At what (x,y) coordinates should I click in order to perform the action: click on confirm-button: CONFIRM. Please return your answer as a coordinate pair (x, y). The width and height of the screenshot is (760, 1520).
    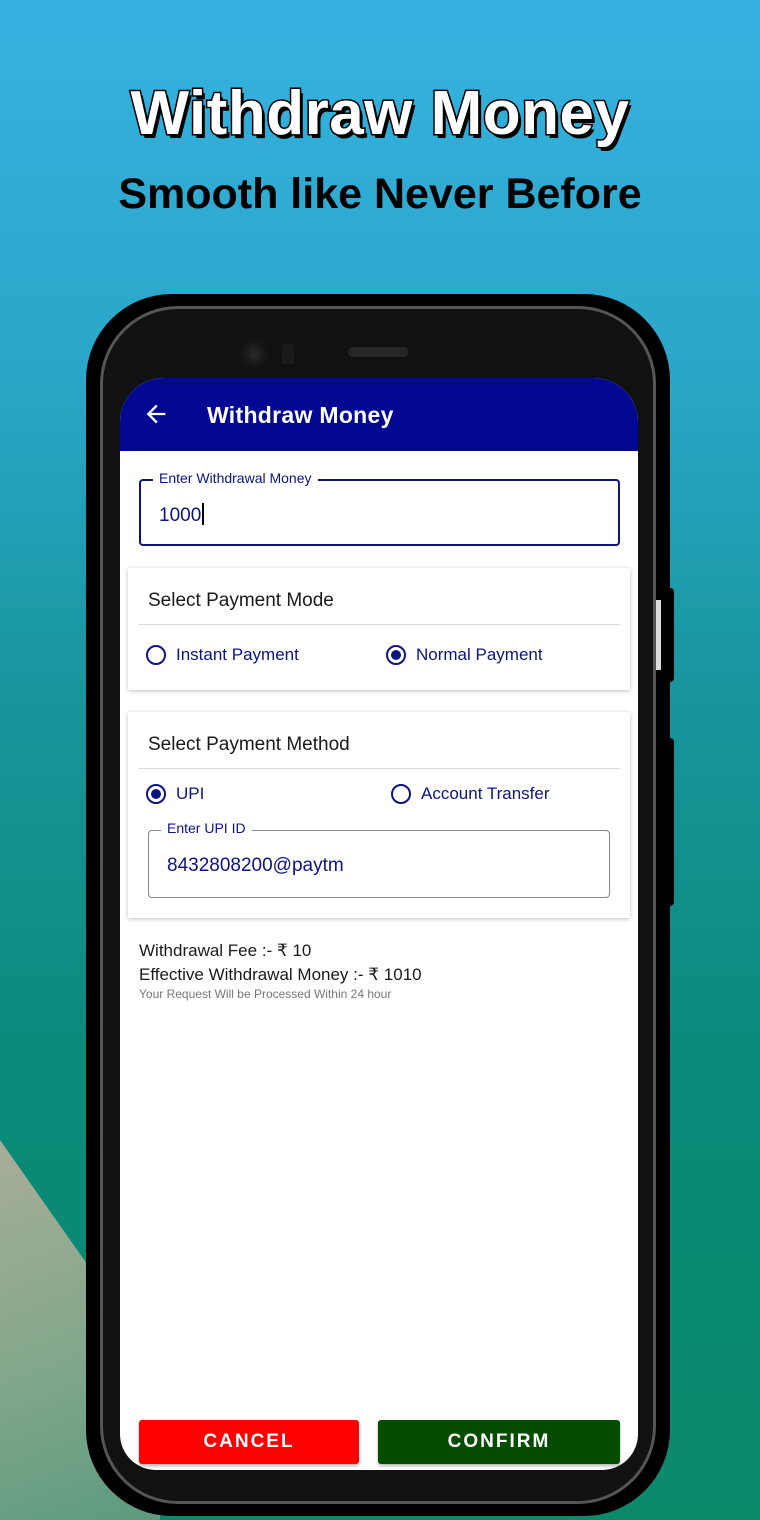
    Looking at the image, I should click on (499, 1442).